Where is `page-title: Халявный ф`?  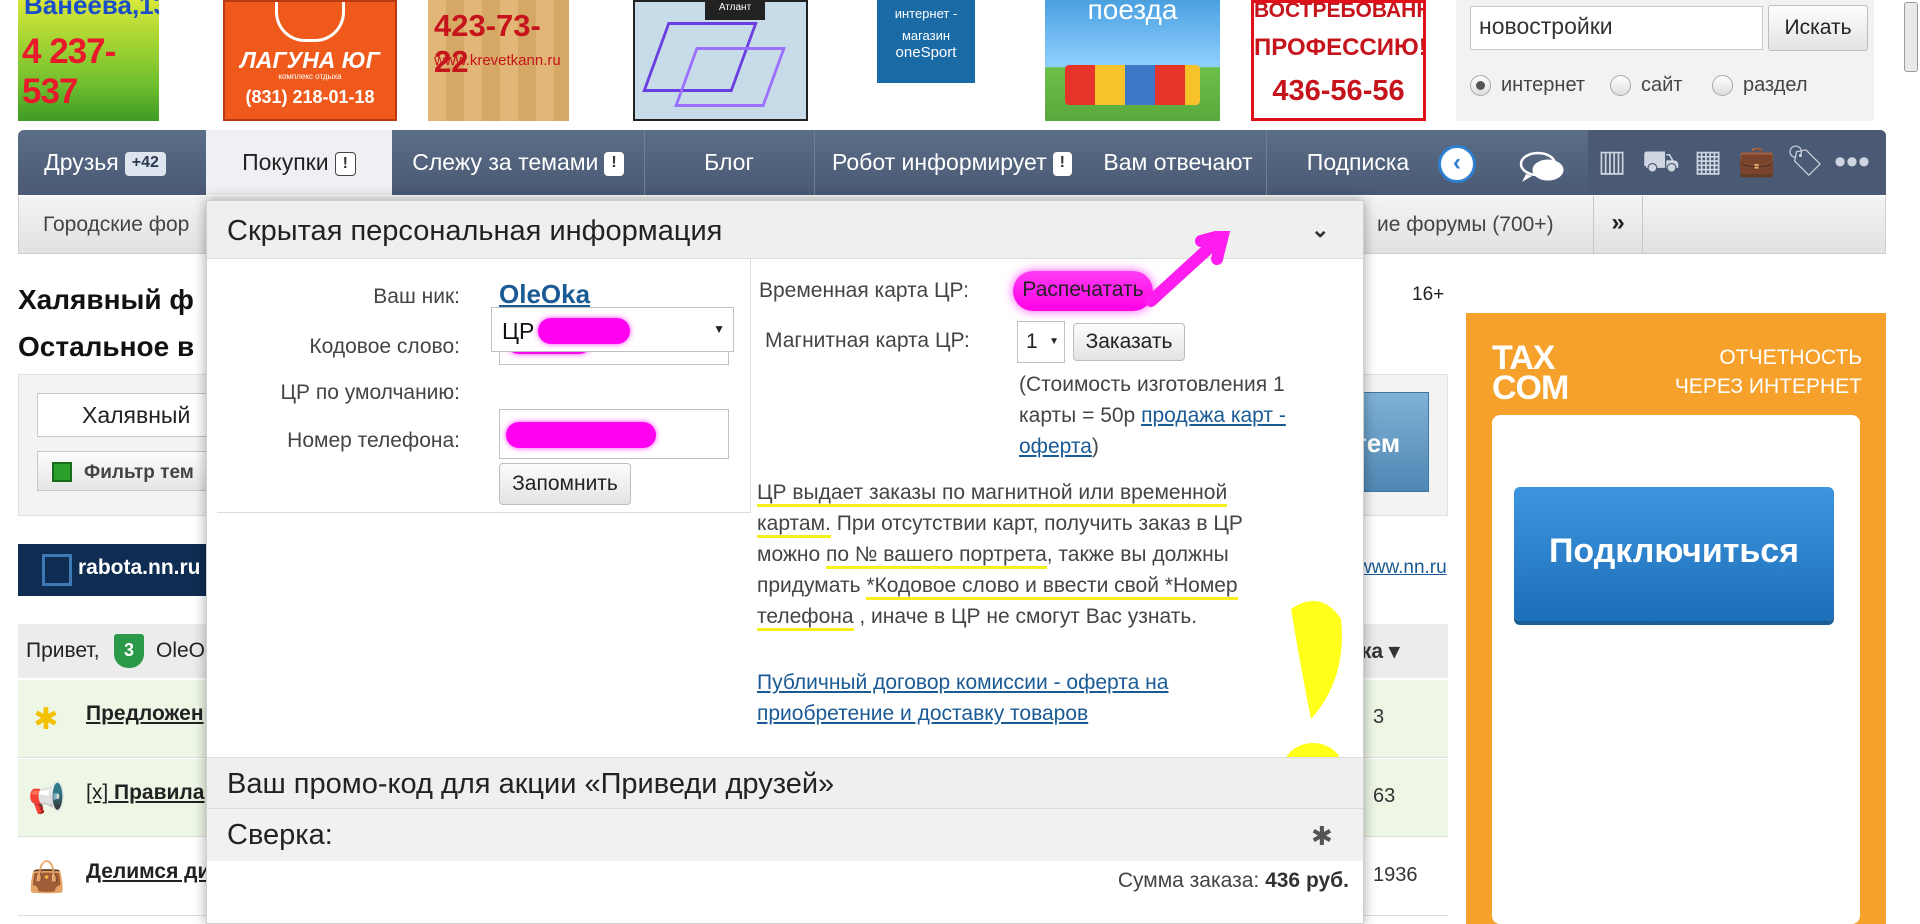
page-title: Халявный ф is located at coordinates (106, 299).